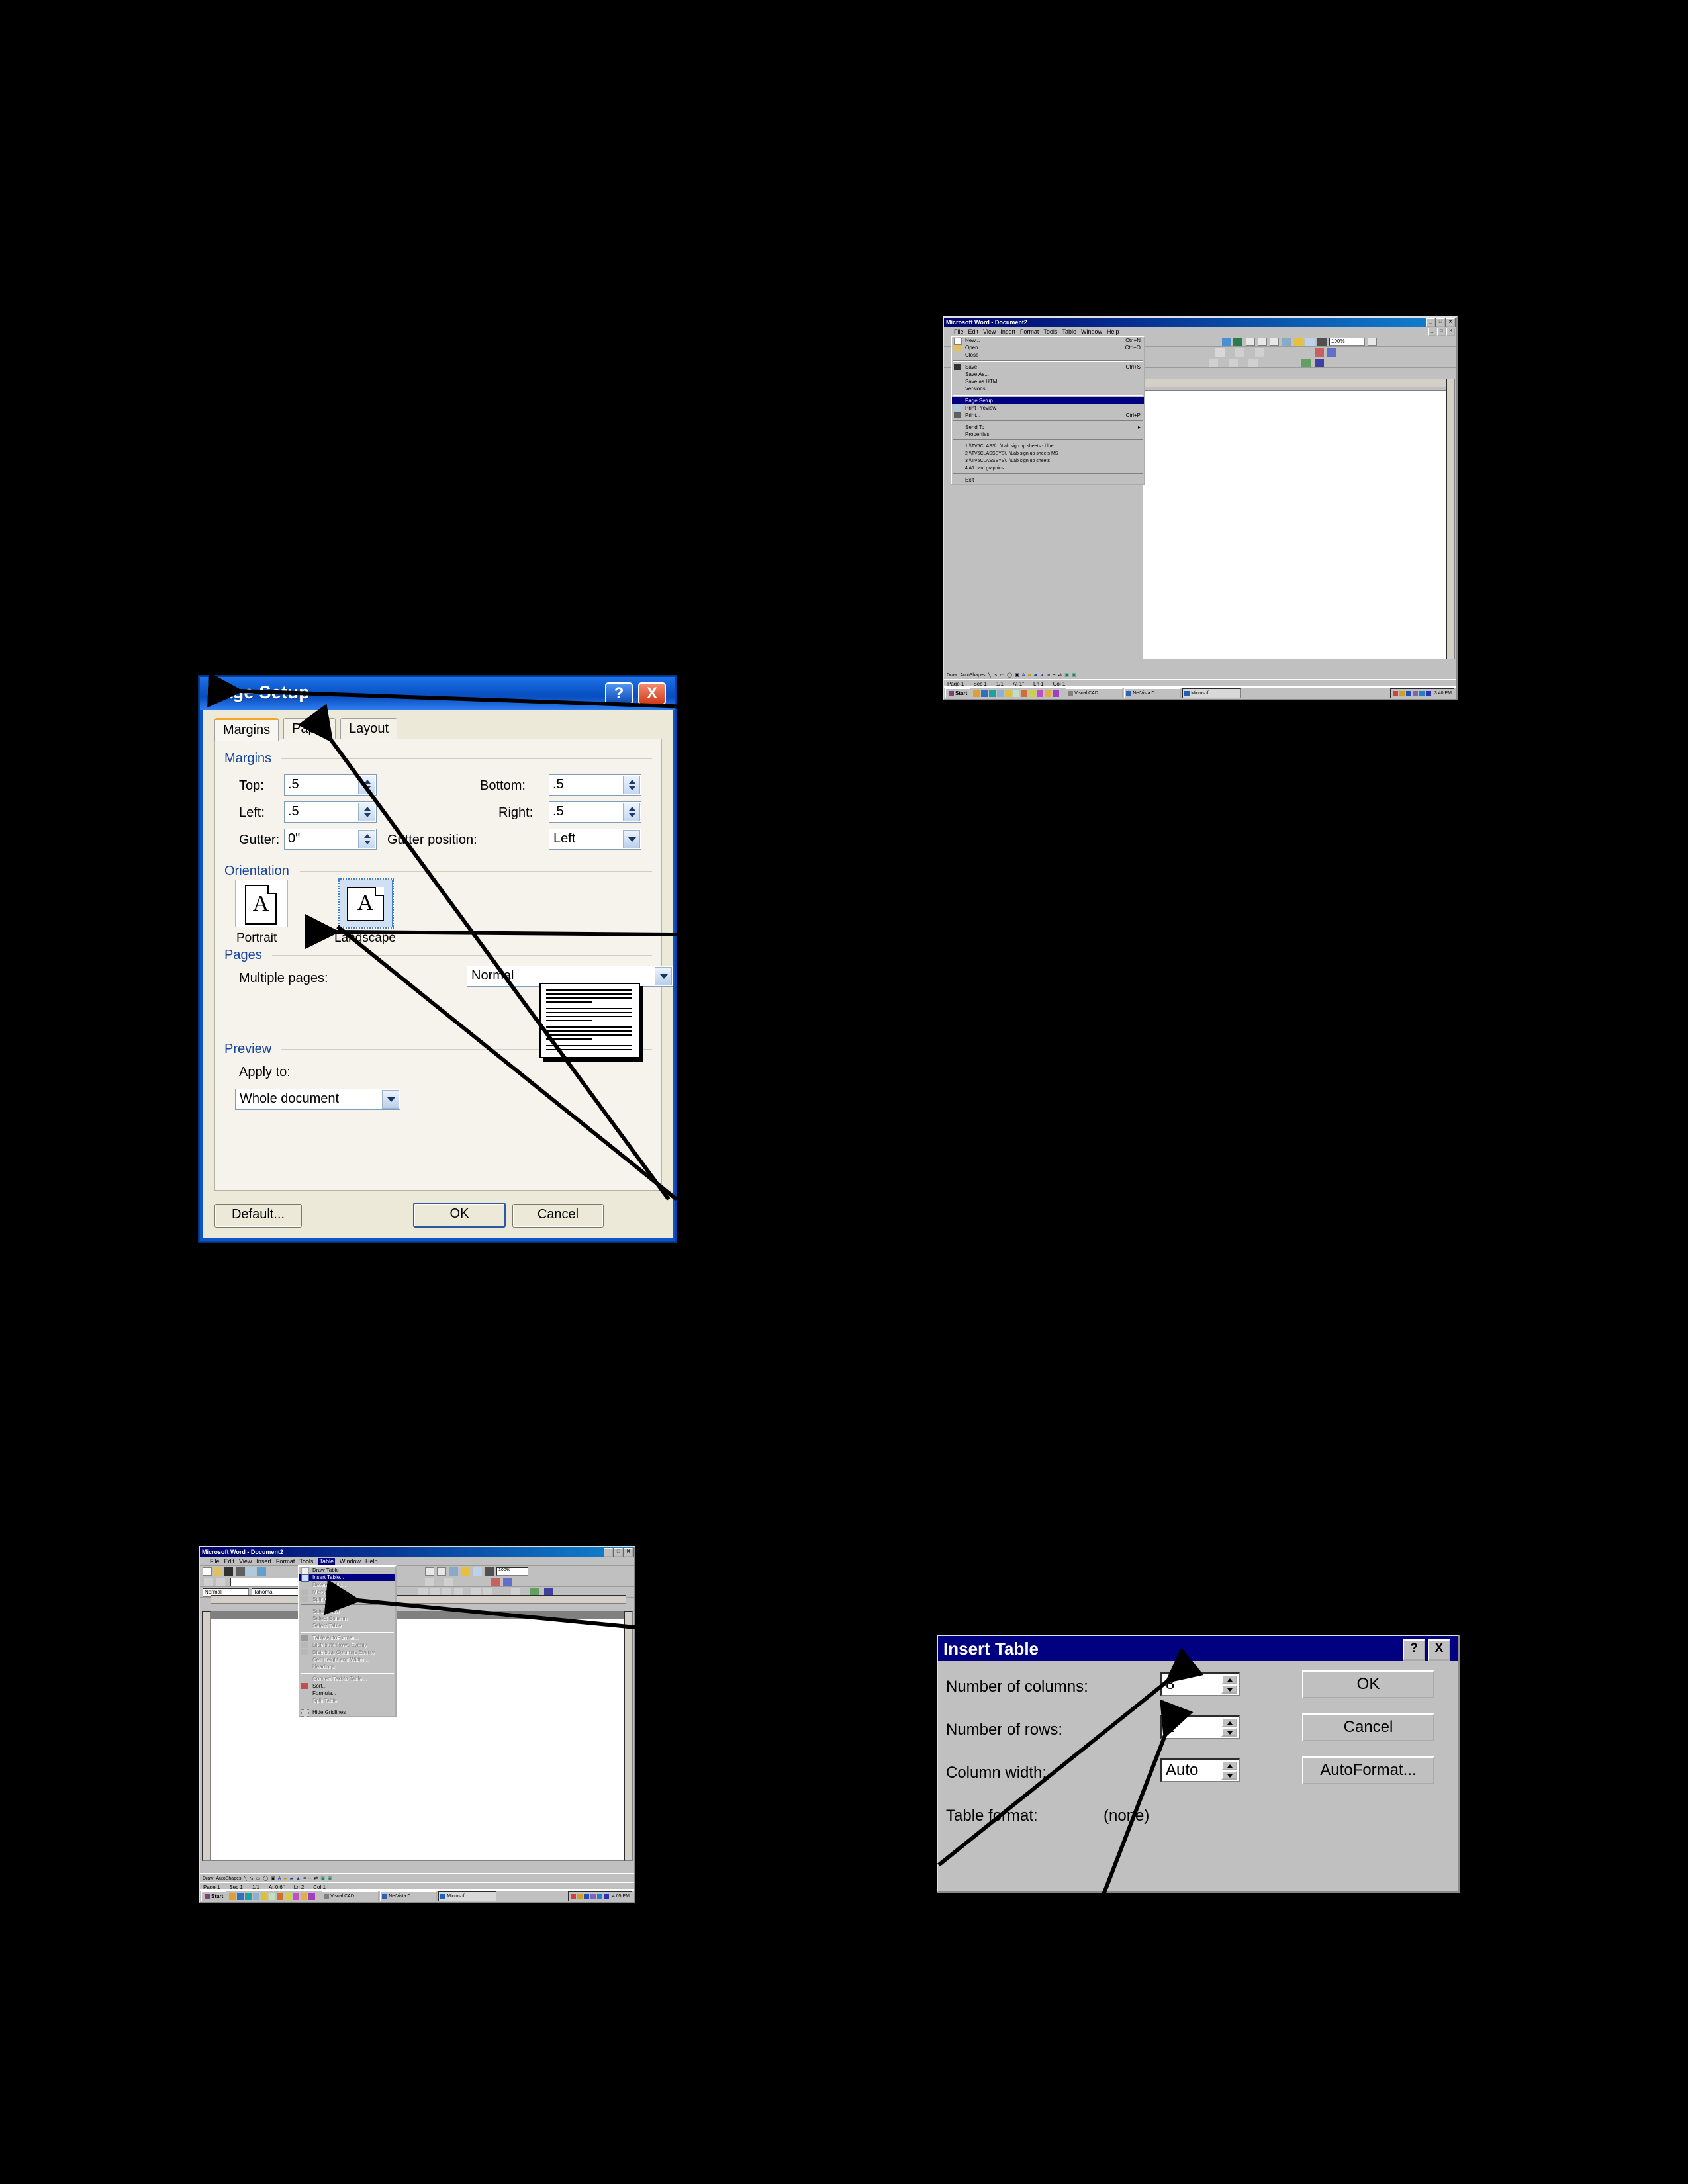 Image resolution: width=1688 pixels, height=2184 pixels. I want to click on draw-menu: Draw, so click(952, 675).